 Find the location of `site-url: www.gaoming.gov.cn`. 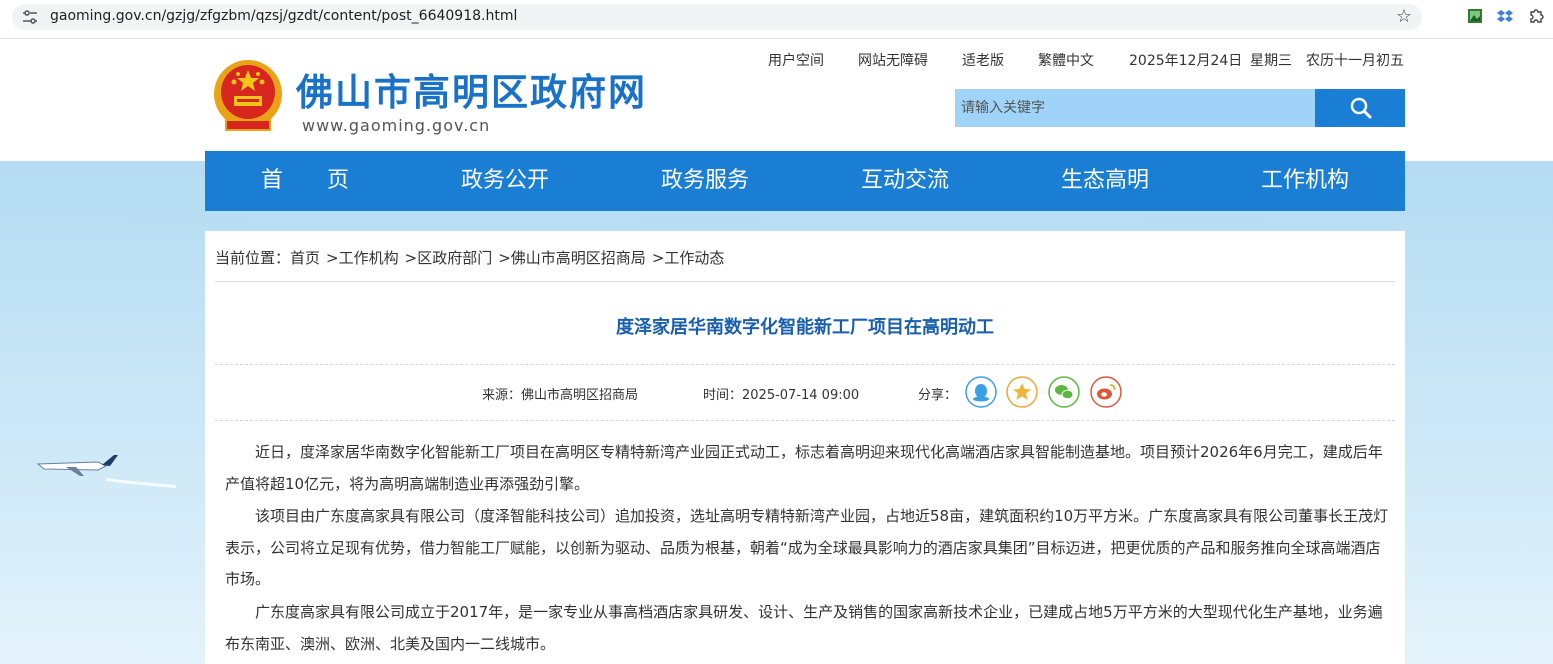

site-url: www.gaoming.gov.cn is located at coordinates (396, 125).